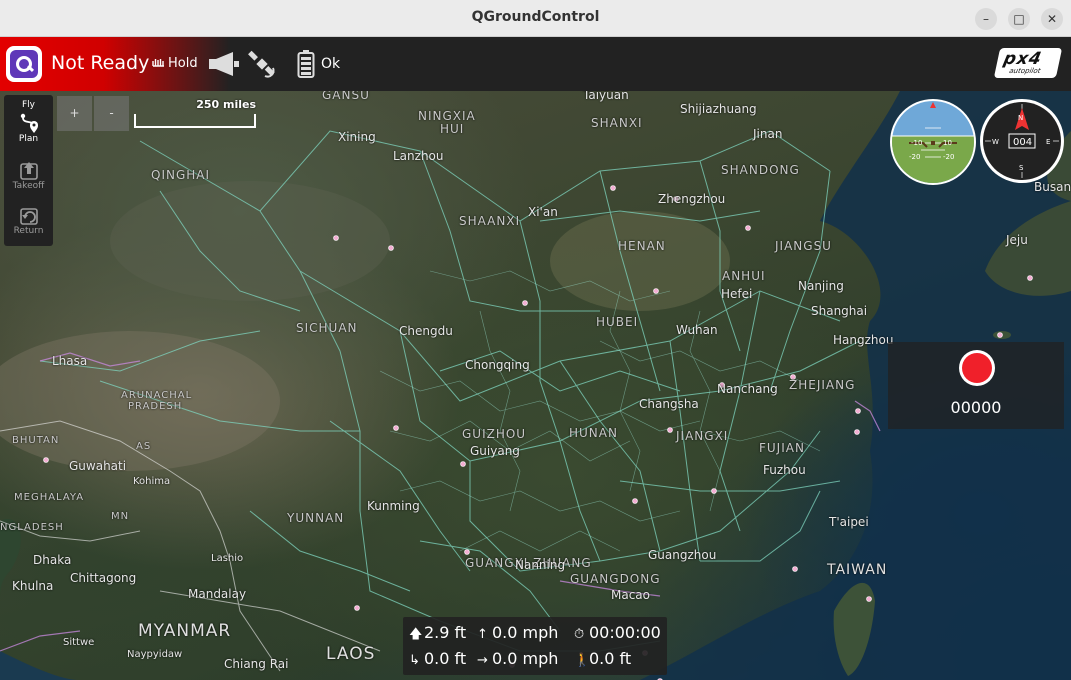  I want to click on map-label: HENAN, so click(642, 246).